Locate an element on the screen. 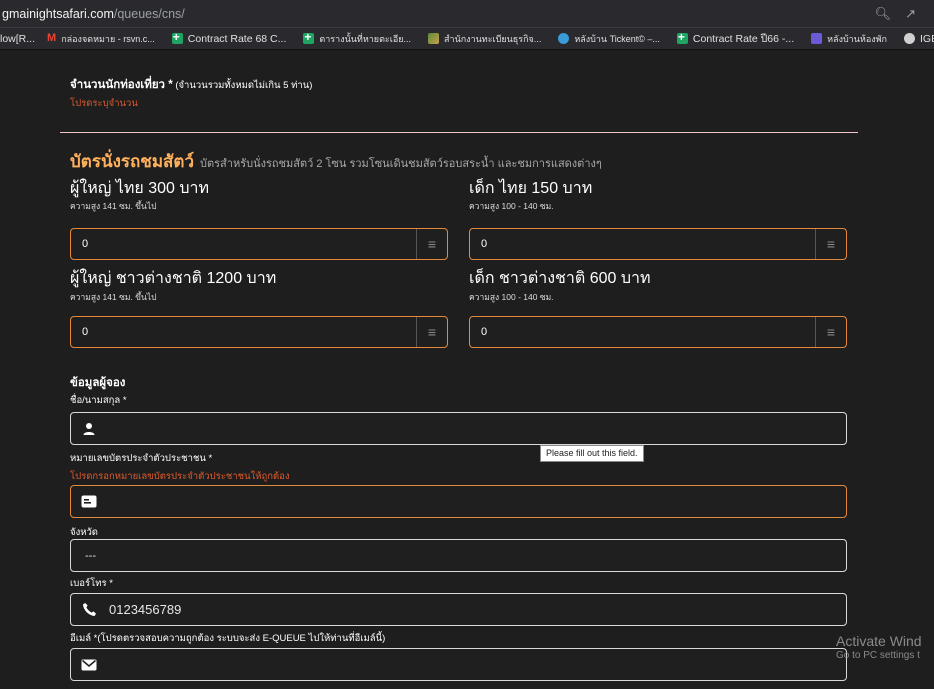 This screenshot has height=689, width=934. id-card-label: หมายเลขบัตรประจำตัวประชาชน * is located at coordinates (141, 458).